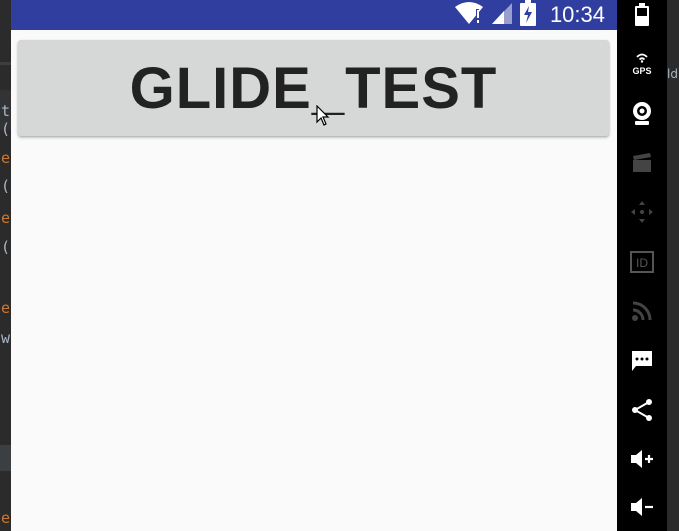  Describe the element at coordinates (577, 14) in the screenshot. I see `status-clock: 10:34` at that location.